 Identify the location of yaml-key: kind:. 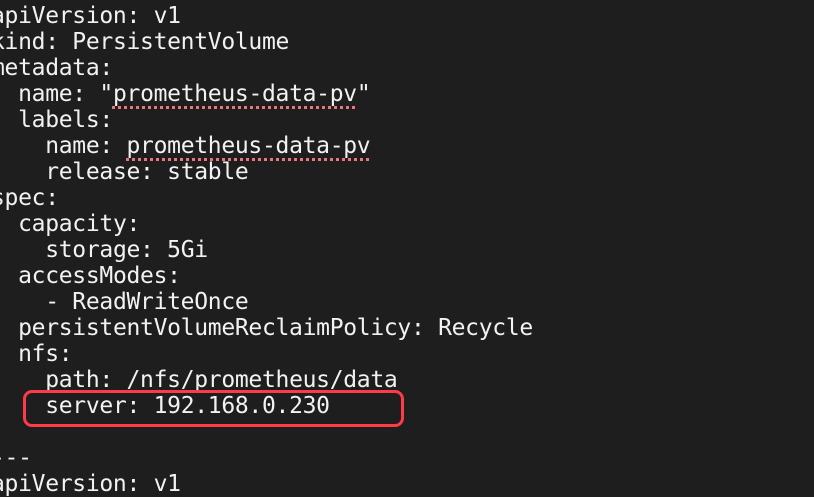
(29, 42).